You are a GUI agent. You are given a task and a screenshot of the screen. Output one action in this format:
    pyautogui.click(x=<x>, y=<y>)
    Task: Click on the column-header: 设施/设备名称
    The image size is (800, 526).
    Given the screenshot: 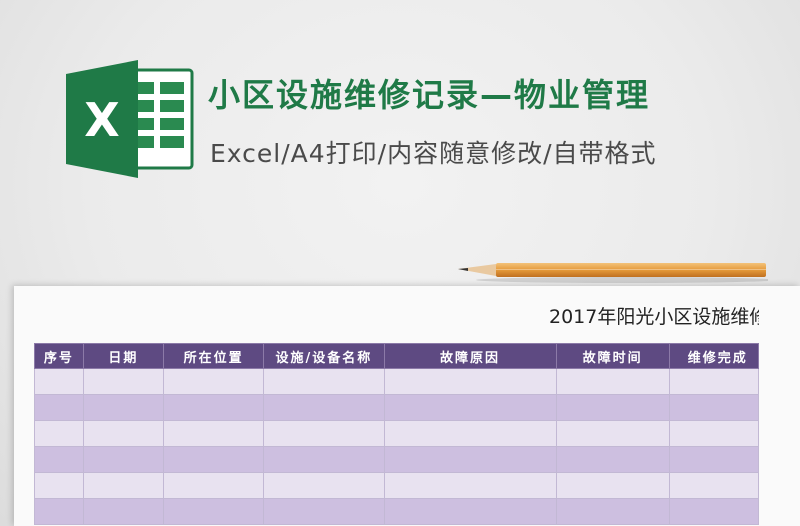 What is the action you would take?
    pyautogui.click(x=324, y=356)
    